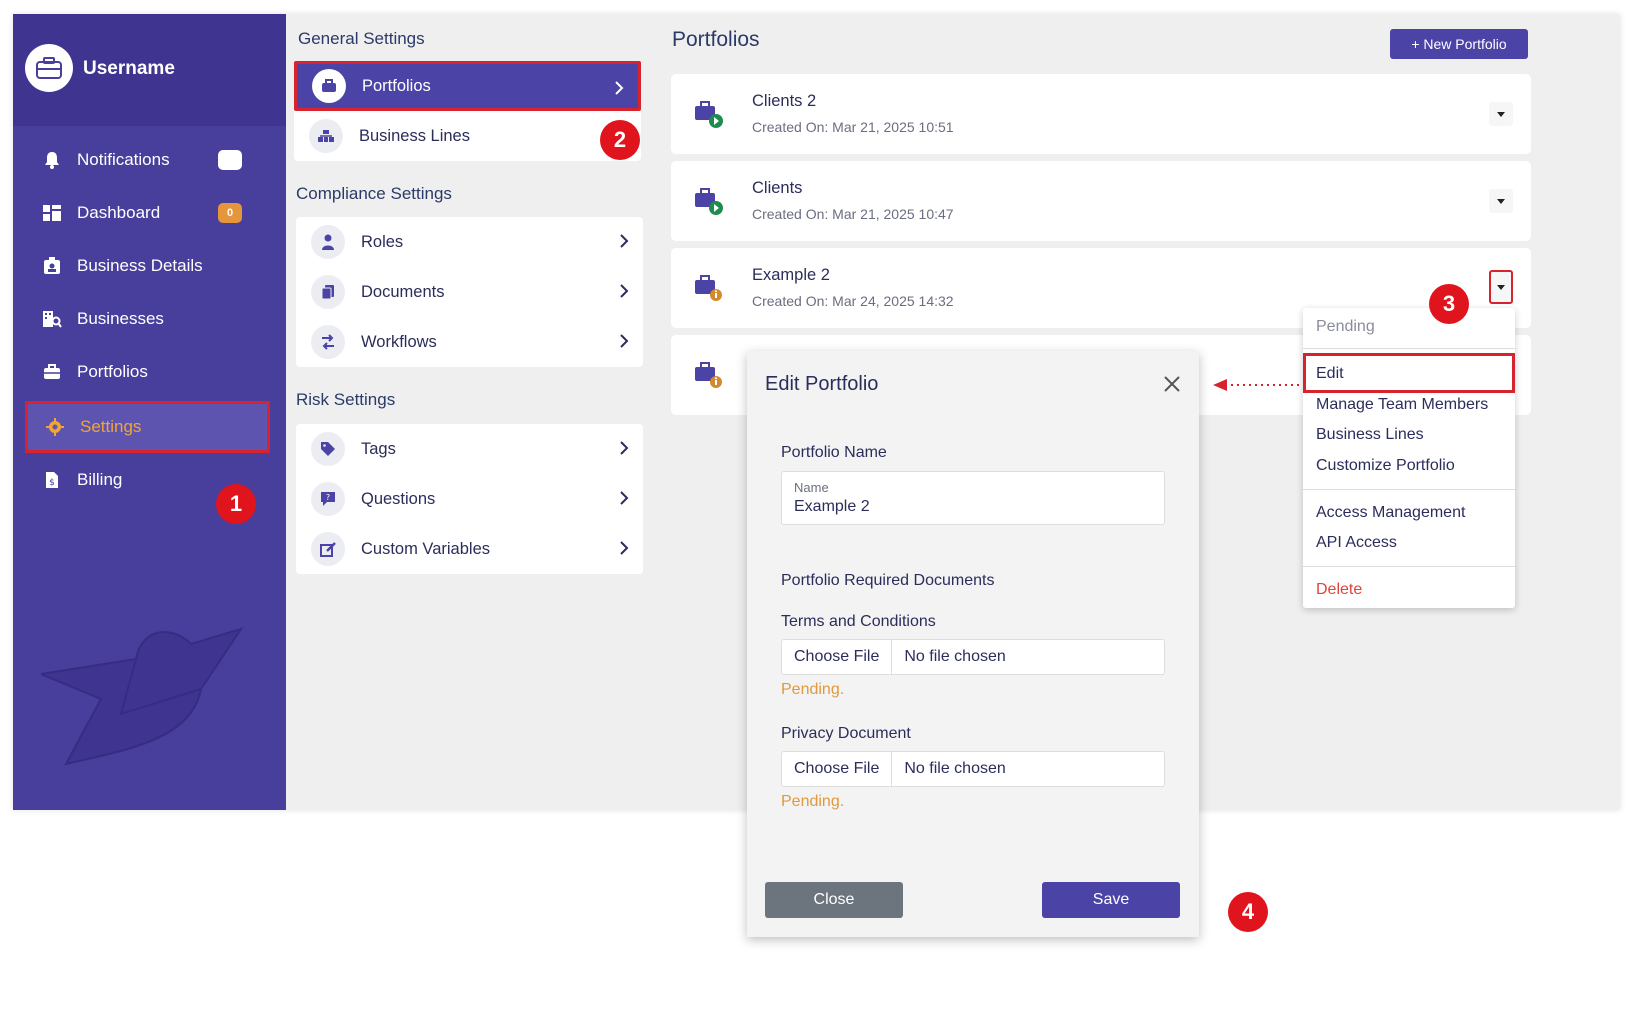 The width and height of the screenshot is (1640, 1012). What do you see at coordinates (469, 449) in the screenshot?
I see `settings-item-tags: Tags` at bounding box center [469, 449].